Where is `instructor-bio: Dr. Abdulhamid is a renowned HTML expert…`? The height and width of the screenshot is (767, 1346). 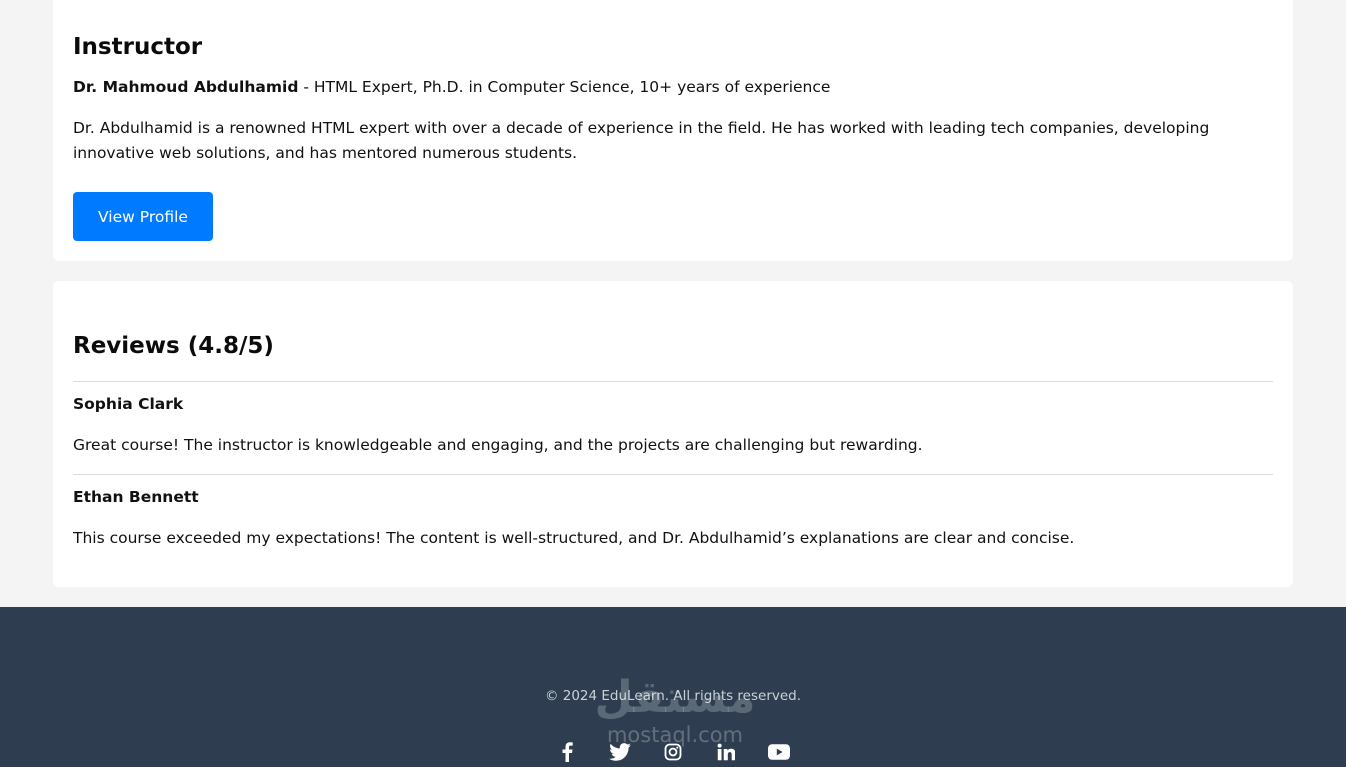 instructor-bio: Dr. Abdulhamid is a renowned HTML expert… is located at coordinates (641, 140).